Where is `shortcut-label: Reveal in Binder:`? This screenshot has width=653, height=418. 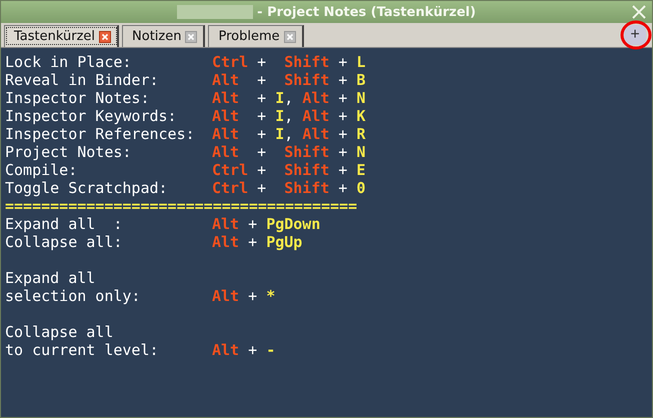 shortcut-label: Reveal in Binder: is located at coordinates (82, 80).